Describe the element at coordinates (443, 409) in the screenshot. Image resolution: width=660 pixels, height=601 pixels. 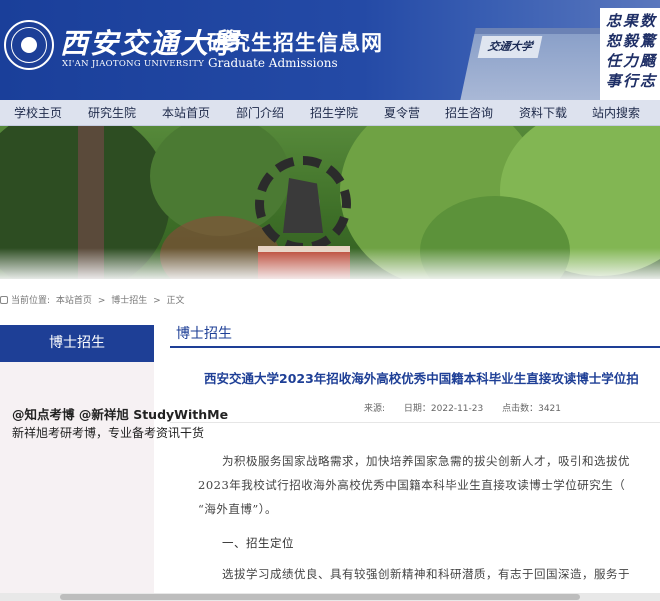
I see `meta-date: 日期：2022-11-23` at that location.